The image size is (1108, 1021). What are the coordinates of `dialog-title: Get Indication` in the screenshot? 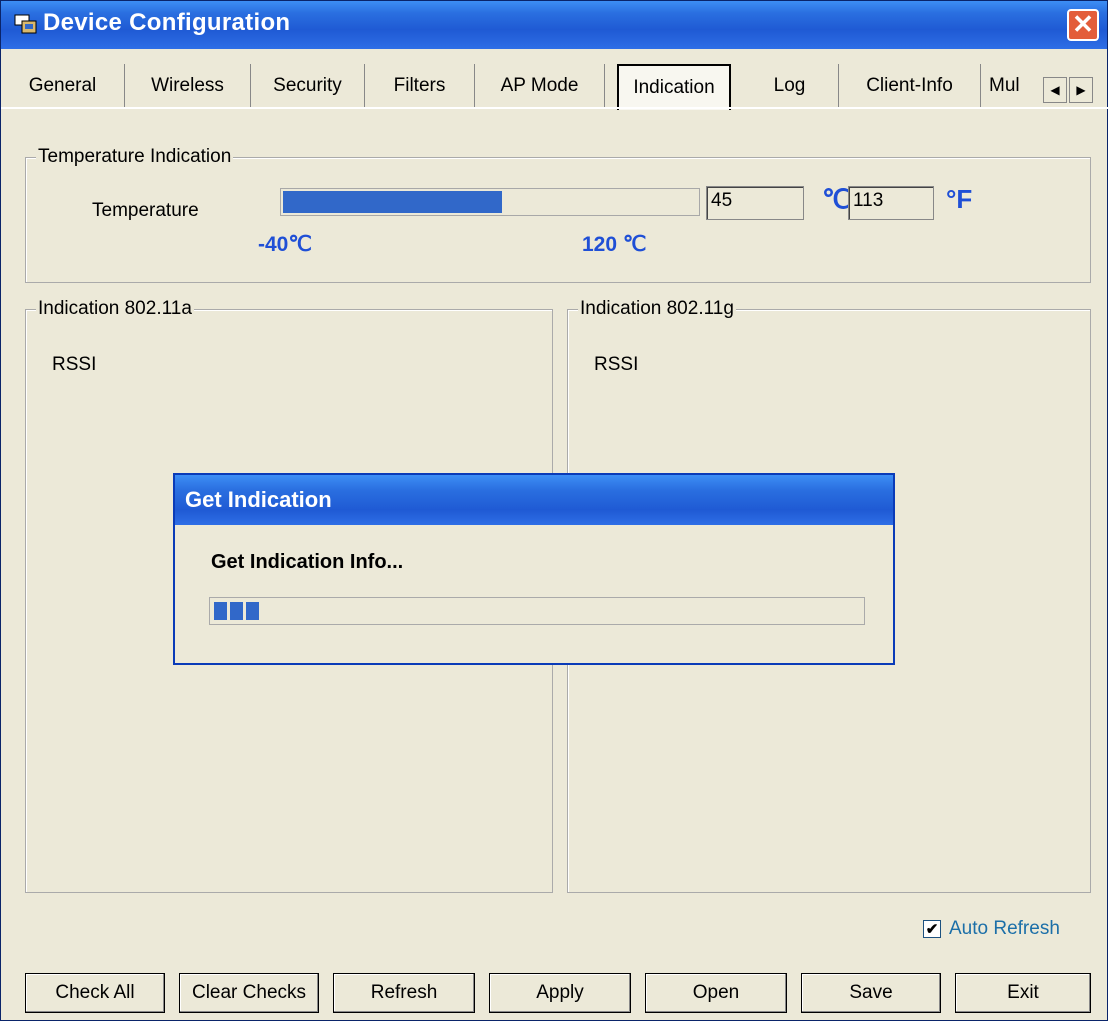 It's located at (258, 499).